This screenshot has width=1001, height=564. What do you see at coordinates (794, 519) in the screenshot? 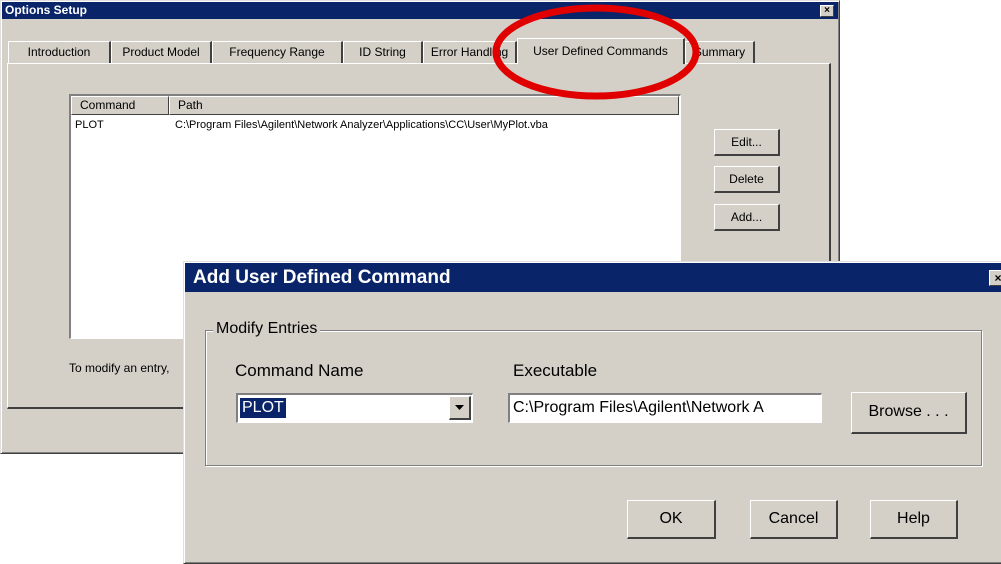
I see `cancel-button: Cancel` at bounding box center [794, 519].